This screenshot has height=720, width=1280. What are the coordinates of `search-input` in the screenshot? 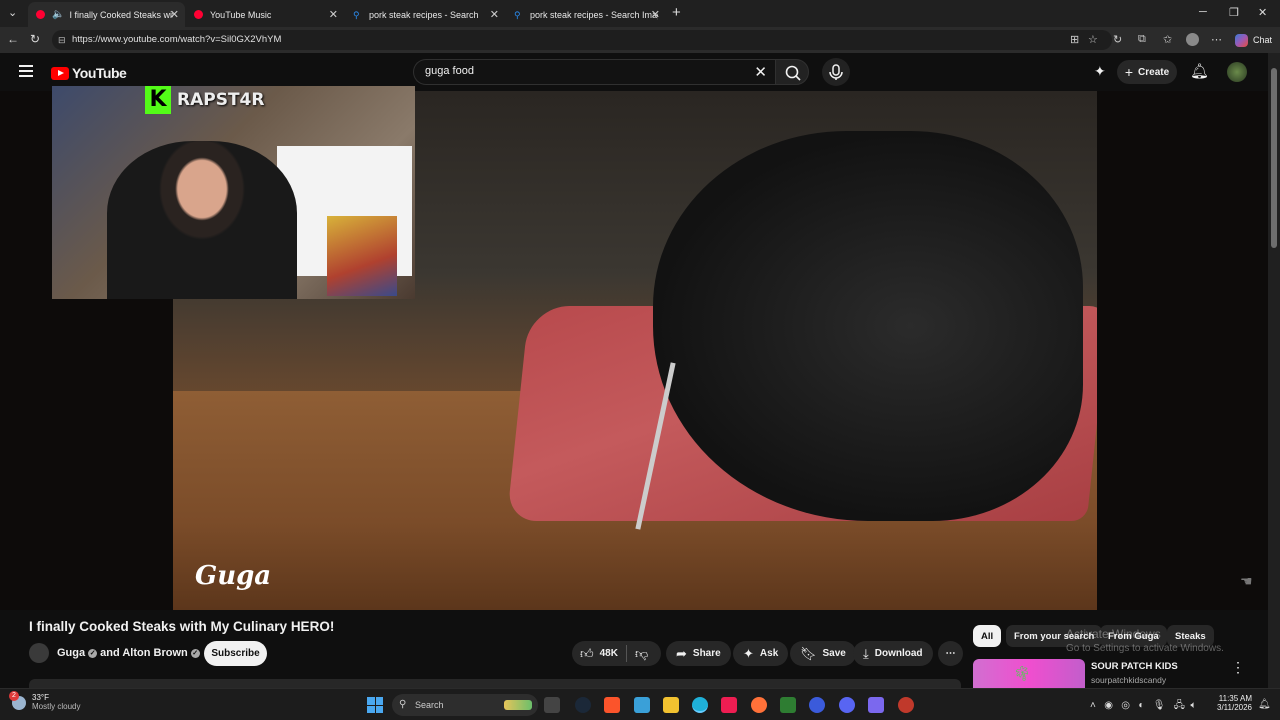 It's located at (575, 71).